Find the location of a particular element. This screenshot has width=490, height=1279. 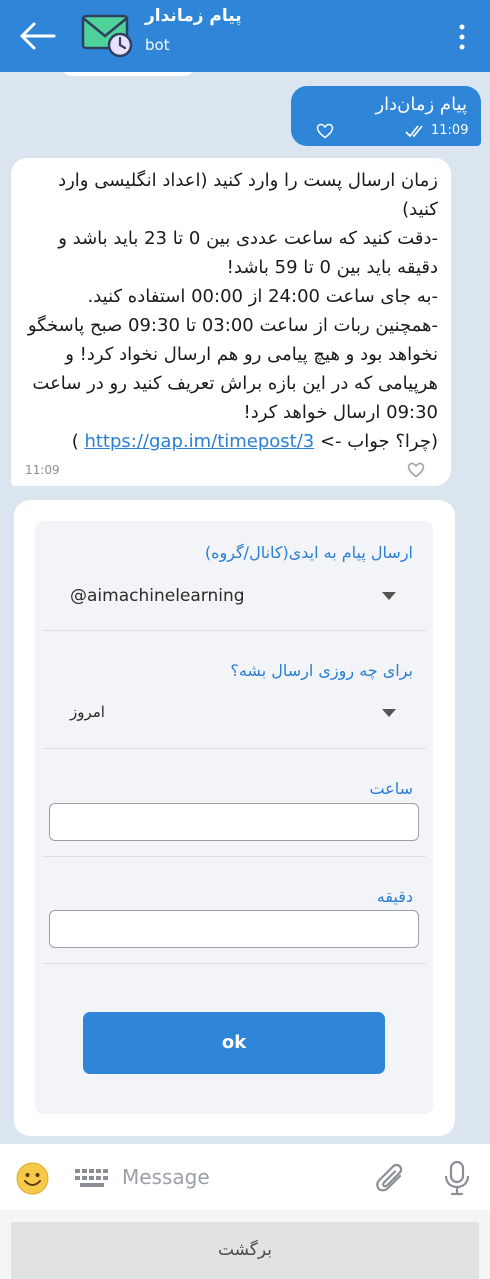

bot-keyboard: برگشت is located at coordinates (245, 1244).